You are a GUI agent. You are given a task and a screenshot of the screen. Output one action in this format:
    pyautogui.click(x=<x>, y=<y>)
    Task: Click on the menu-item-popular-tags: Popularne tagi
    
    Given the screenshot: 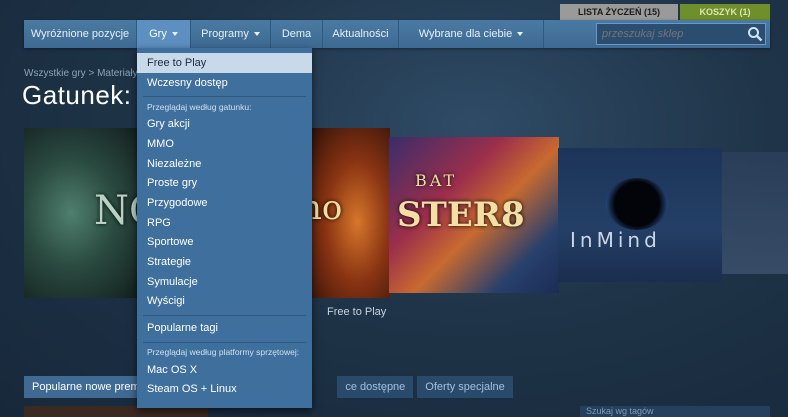 What is the action you would take?
    pyautogui.click(x=224, y=328)
    